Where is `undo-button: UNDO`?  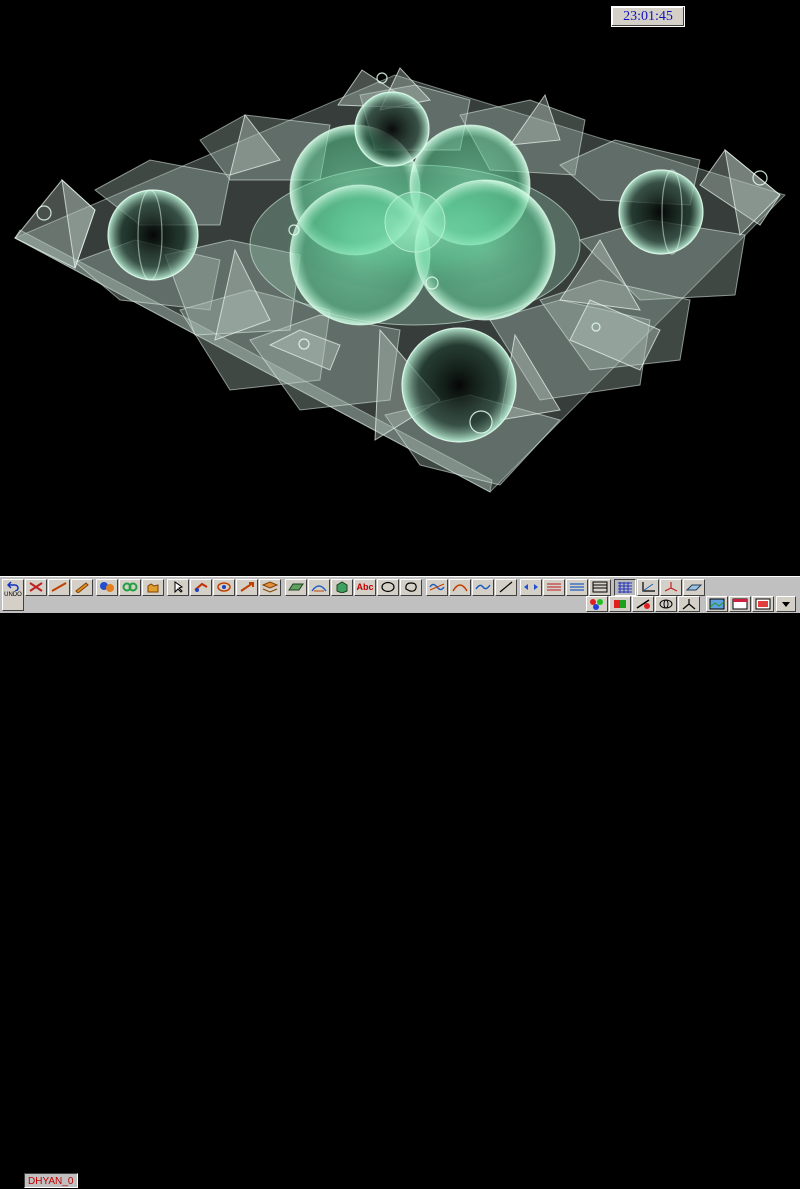
undo-button: UNDO is located at coordinates (13, 595).